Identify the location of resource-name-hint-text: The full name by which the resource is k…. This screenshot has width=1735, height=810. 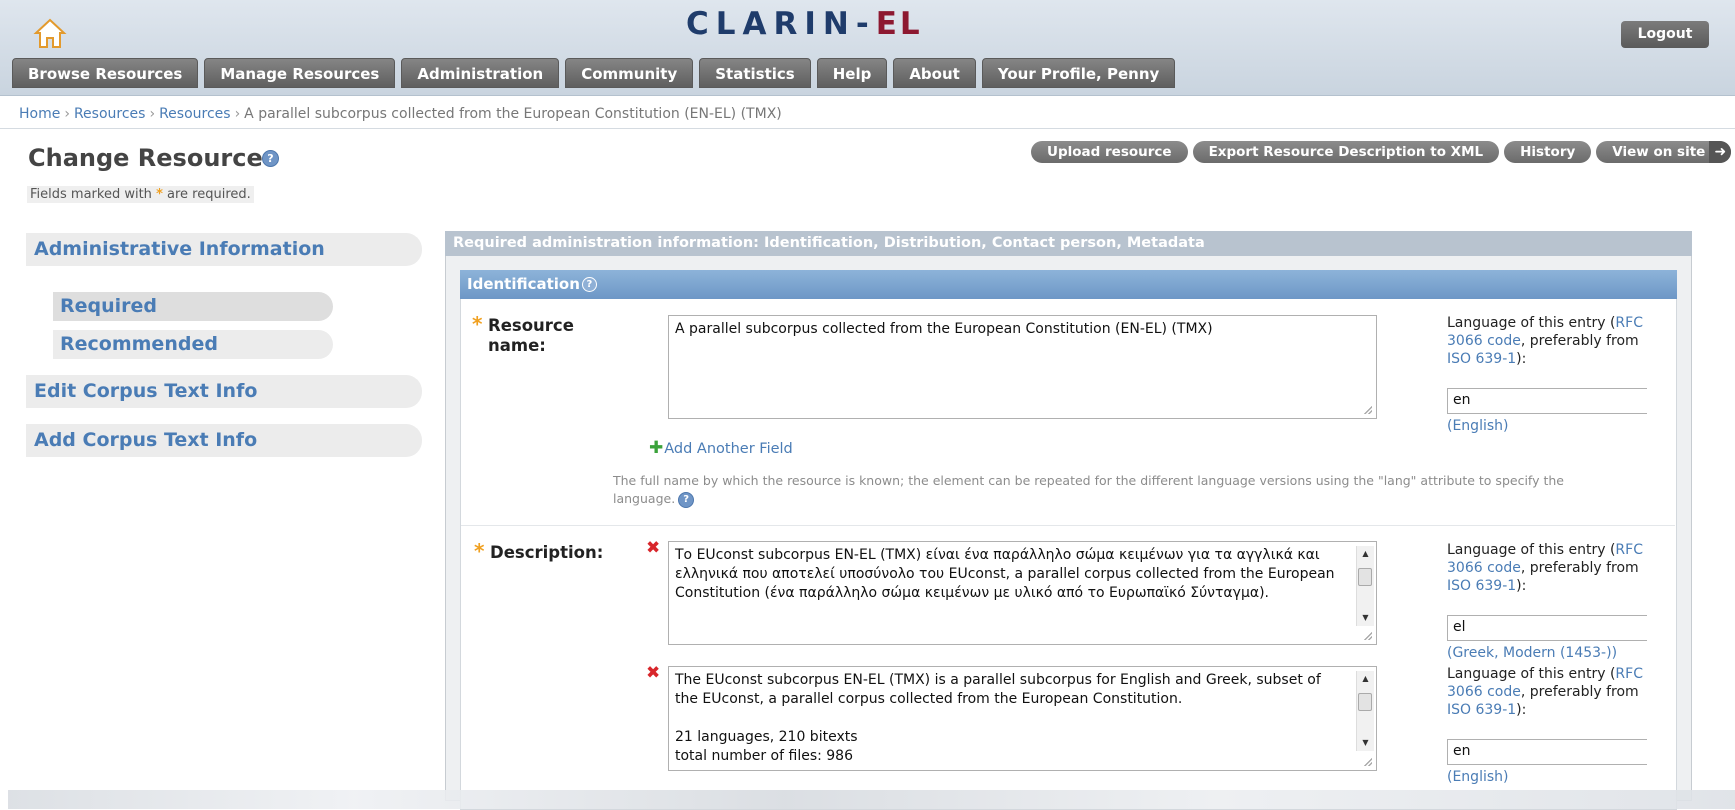
(1088, 489).